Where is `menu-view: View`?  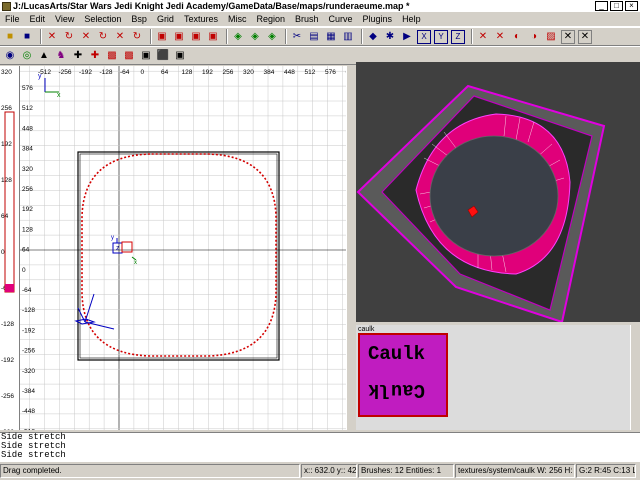 menu-view: View is located at coordinates (64, 19).